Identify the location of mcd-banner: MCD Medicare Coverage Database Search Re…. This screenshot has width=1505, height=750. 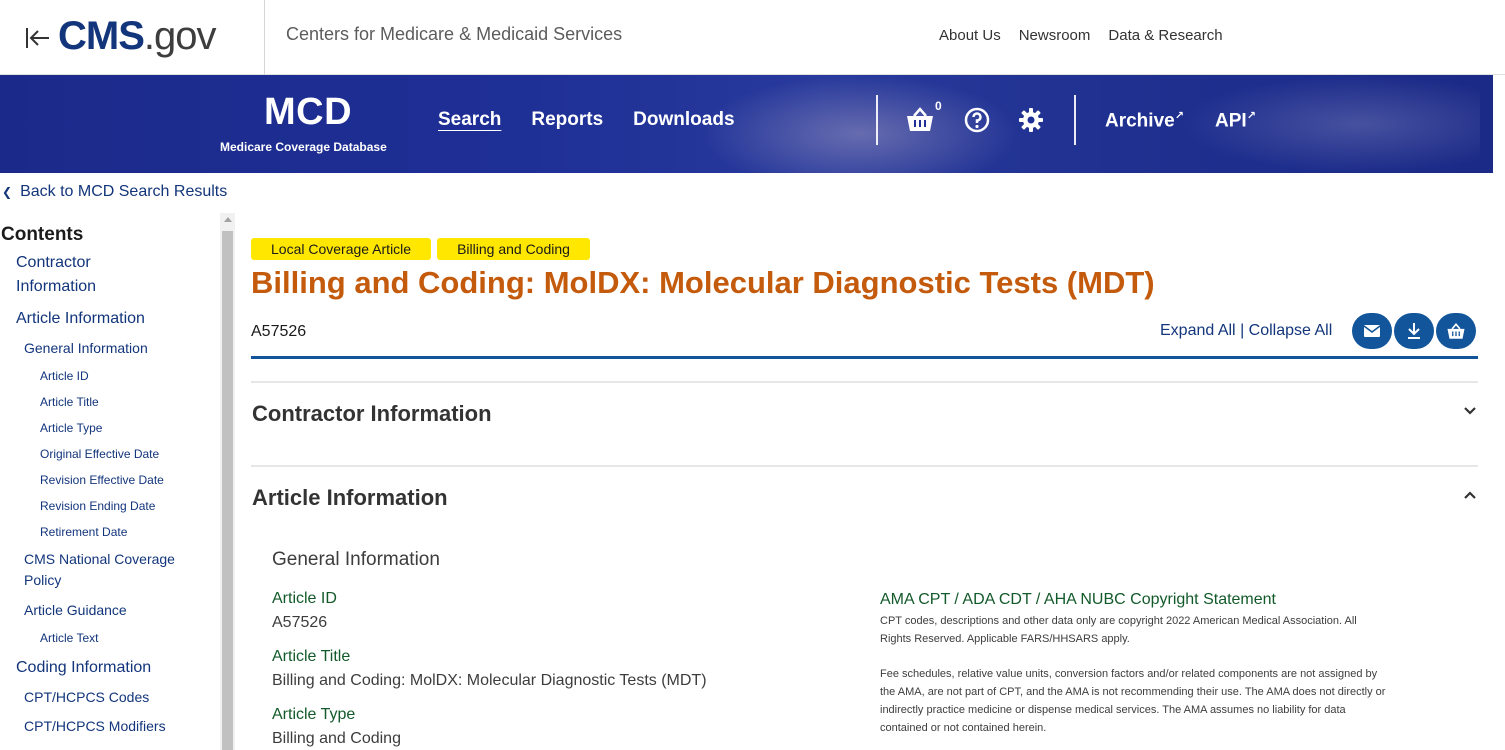
(746, 124).